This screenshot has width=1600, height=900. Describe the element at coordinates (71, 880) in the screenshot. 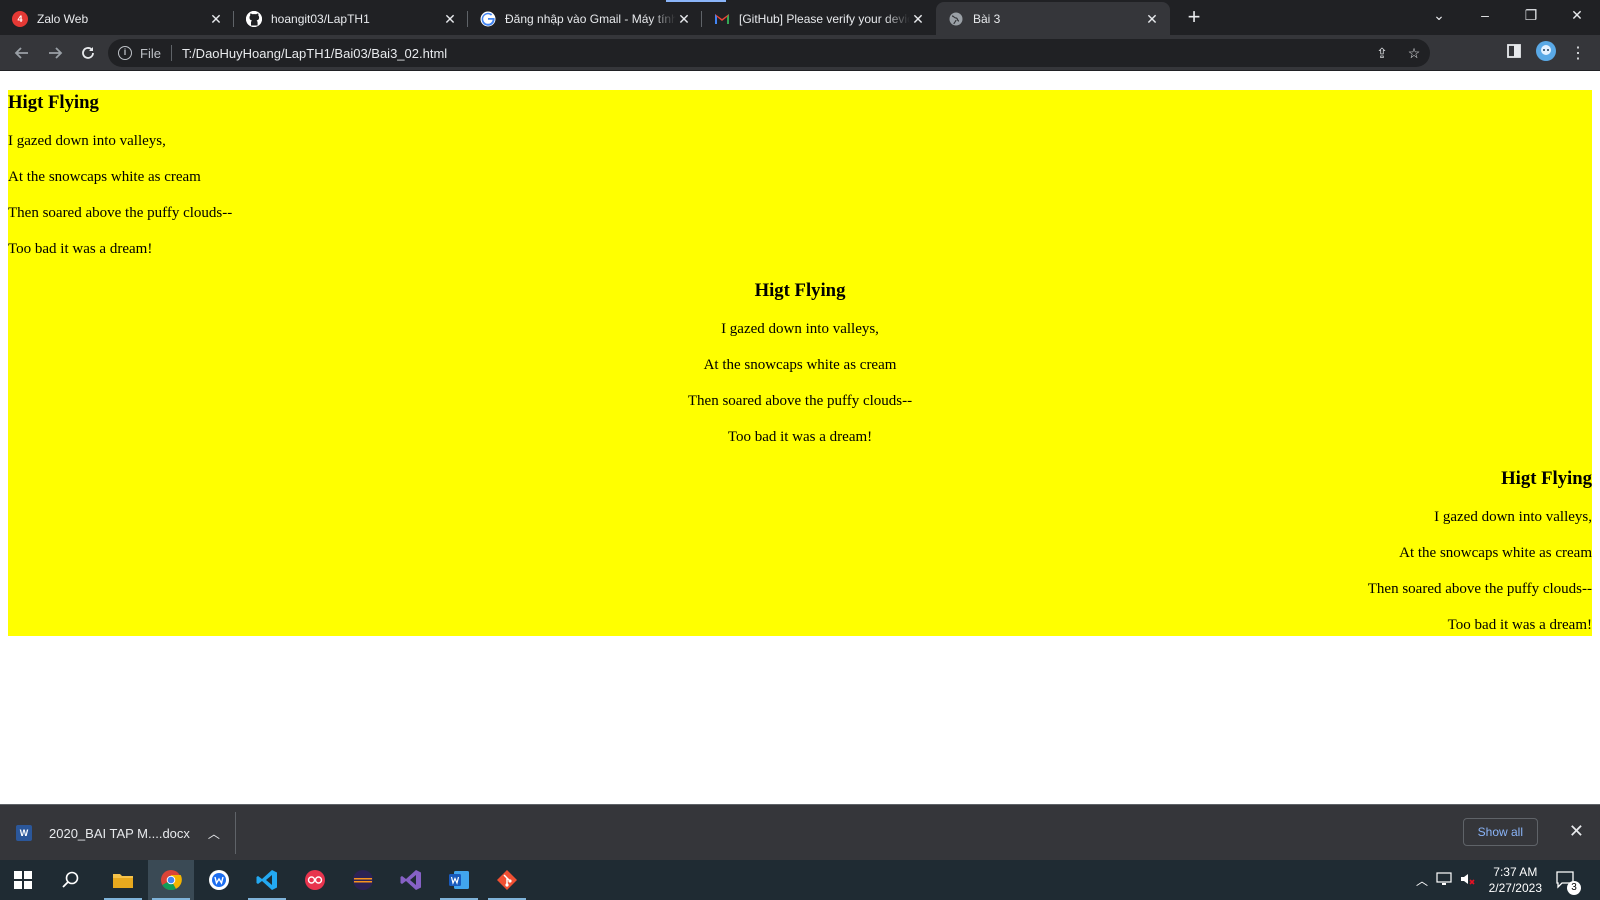

I see `search-icon` at that location.